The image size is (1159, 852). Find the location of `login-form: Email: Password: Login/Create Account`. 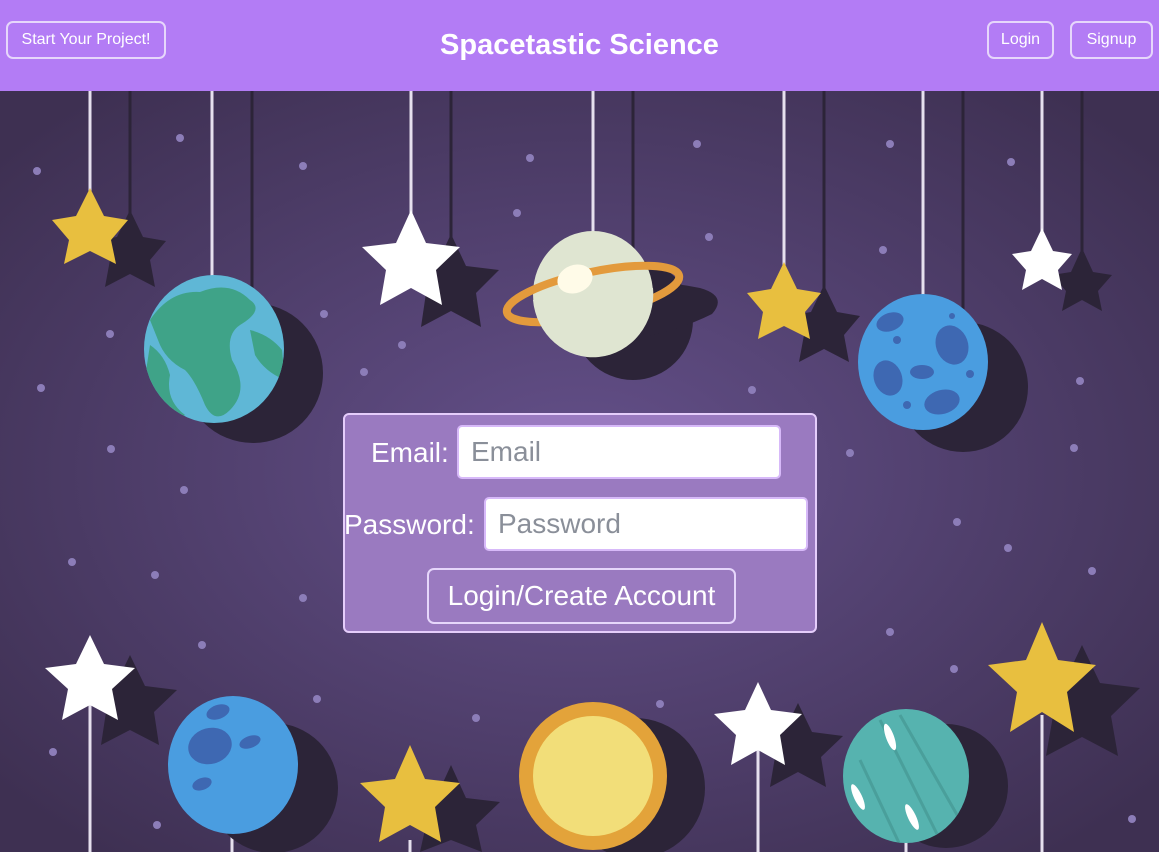

login-form: Email: Password: Login/Create Account is located at coordinates (580, 523).